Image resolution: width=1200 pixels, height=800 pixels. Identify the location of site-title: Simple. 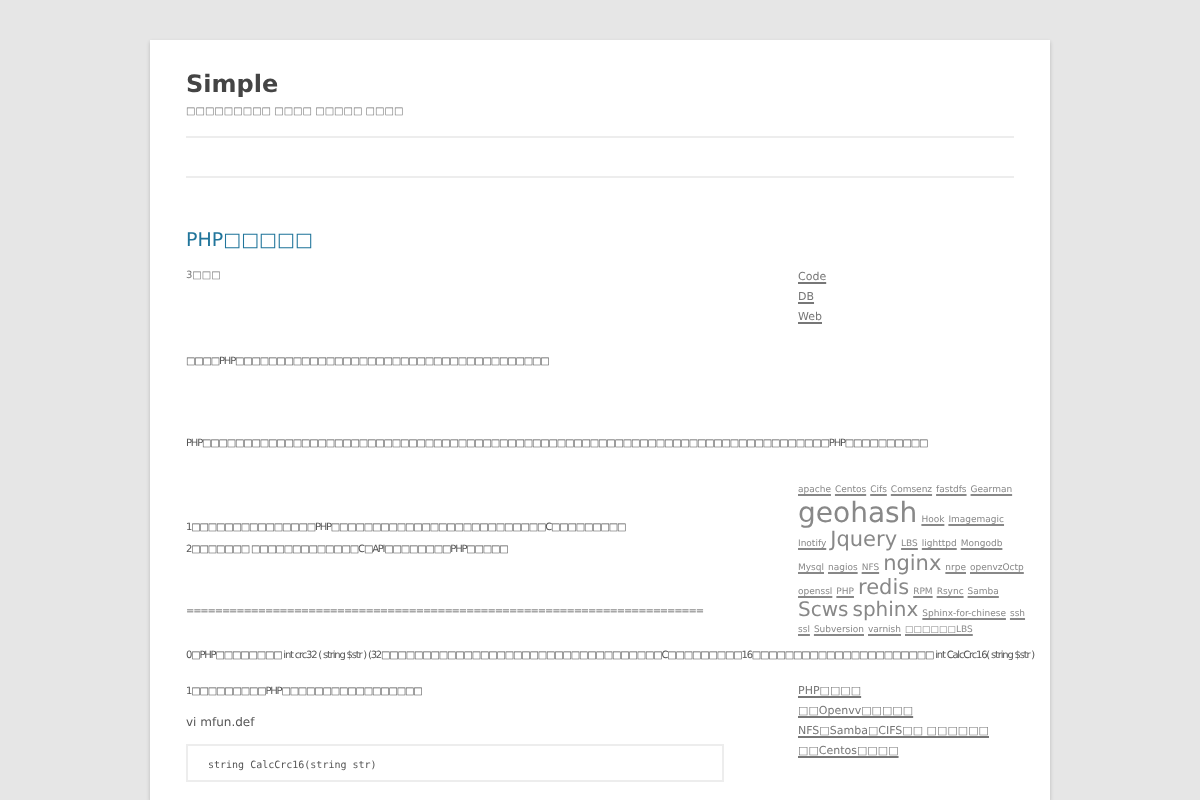
(232, 84).